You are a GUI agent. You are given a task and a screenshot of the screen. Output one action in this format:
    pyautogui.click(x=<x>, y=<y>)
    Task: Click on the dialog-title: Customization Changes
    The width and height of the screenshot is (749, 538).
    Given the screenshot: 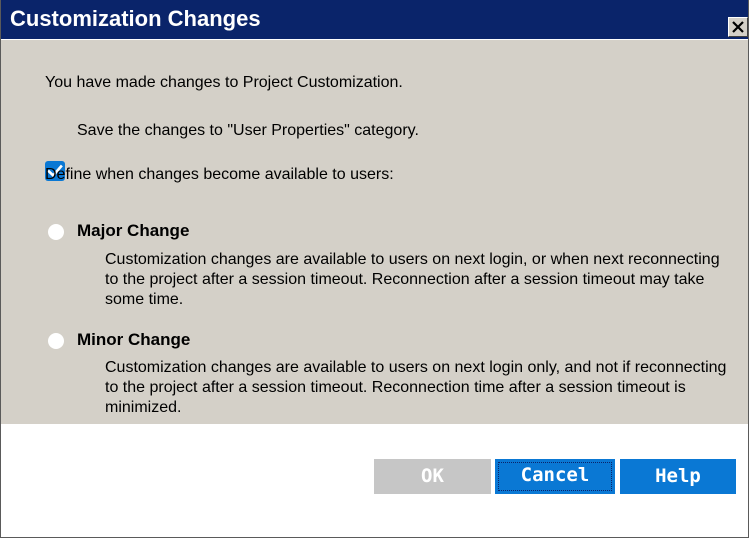 What is the action you would take?
    pyautogui.click(x=135, y=18)
    